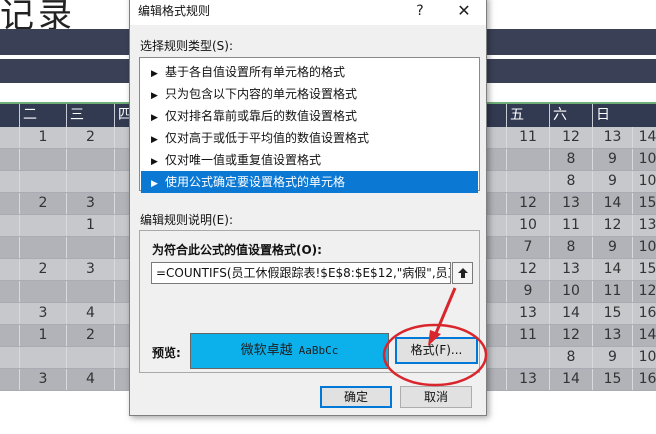  What do you see at coordinates (187, 46) in the screenshot?
I see `rule-type-label: 选择规则类型(S):` at bounding box center [187, 46].